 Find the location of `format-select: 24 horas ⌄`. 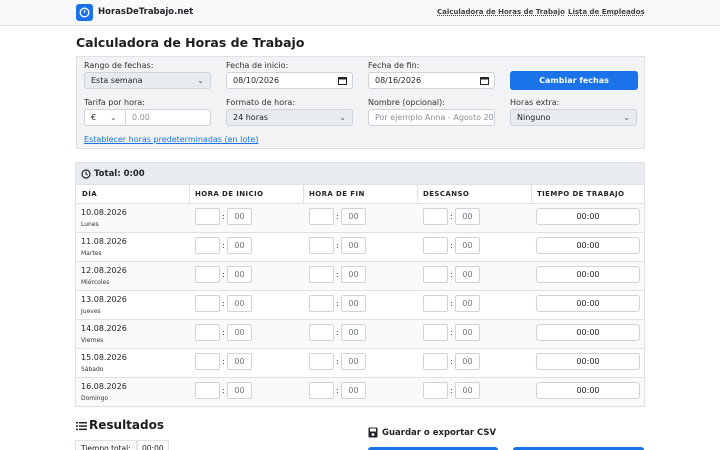

format-select: 24 horas ⌄ is located at coordinates (289, 117).